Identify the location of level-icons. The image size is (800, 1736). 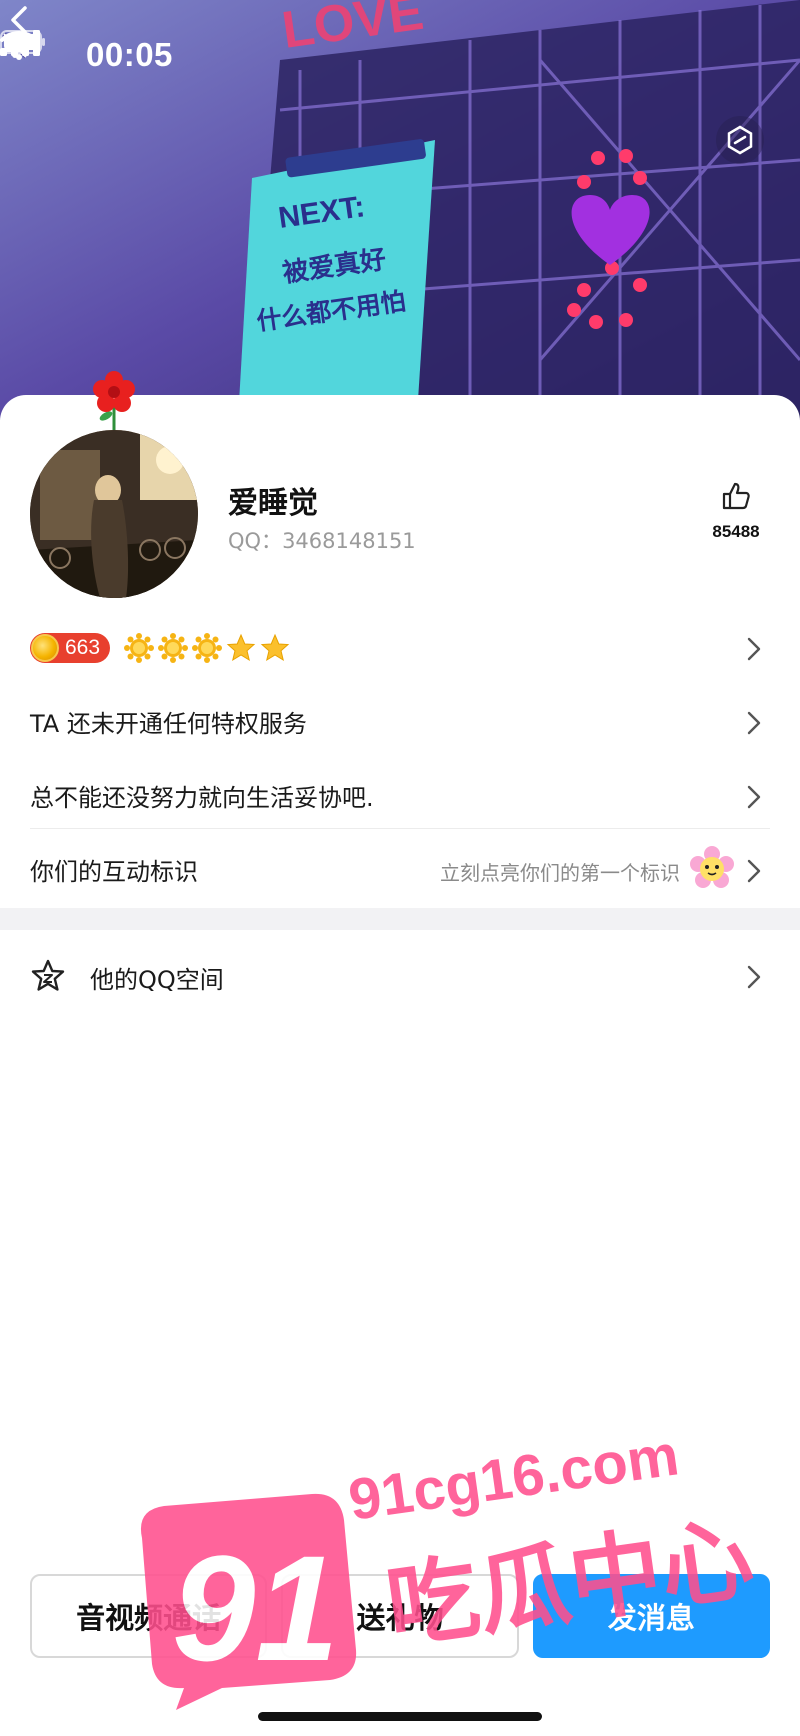
(209, 648).